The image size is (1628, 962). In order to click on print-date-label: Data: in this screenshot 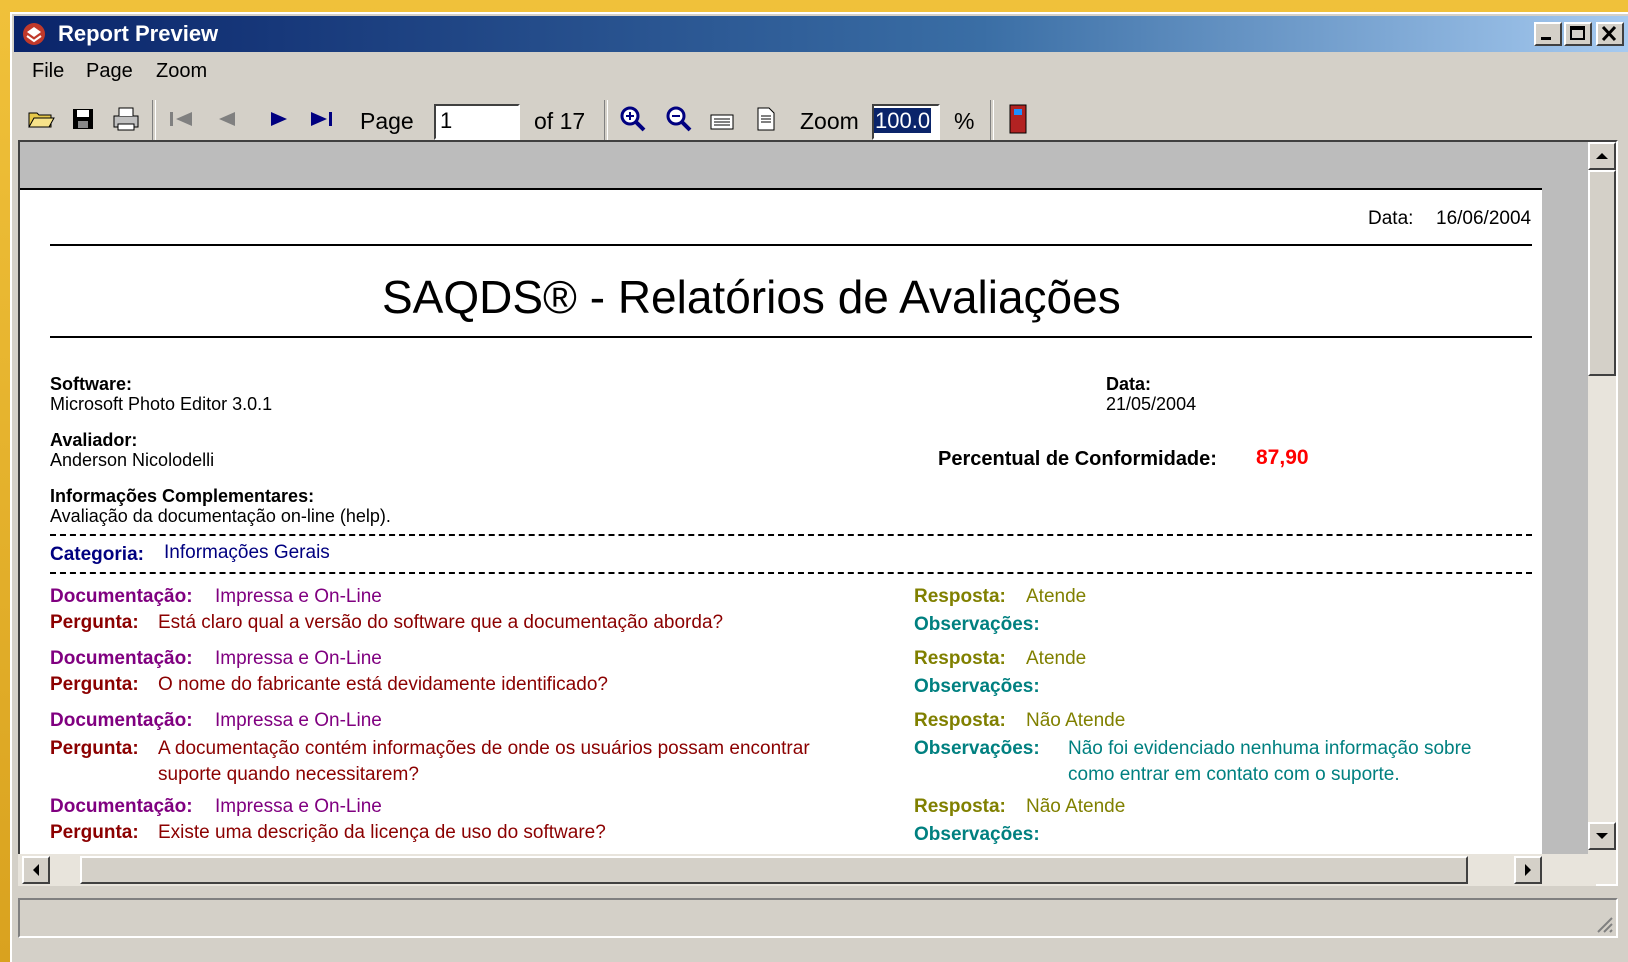, I will do `click(1391, 218)`.